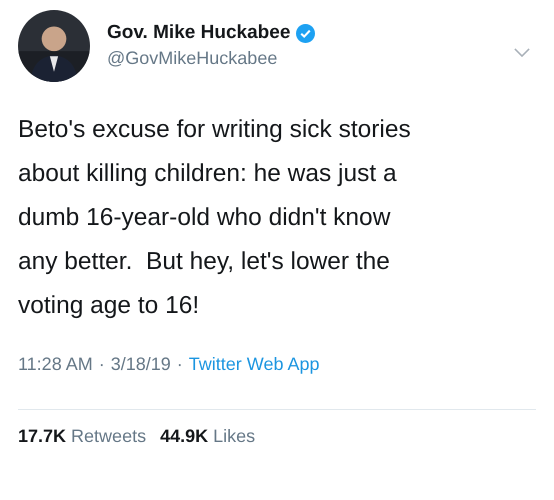 This screenshot has height=500, width=554. I want to click on tweet-time: 11:28 AM, so click(55, 364).